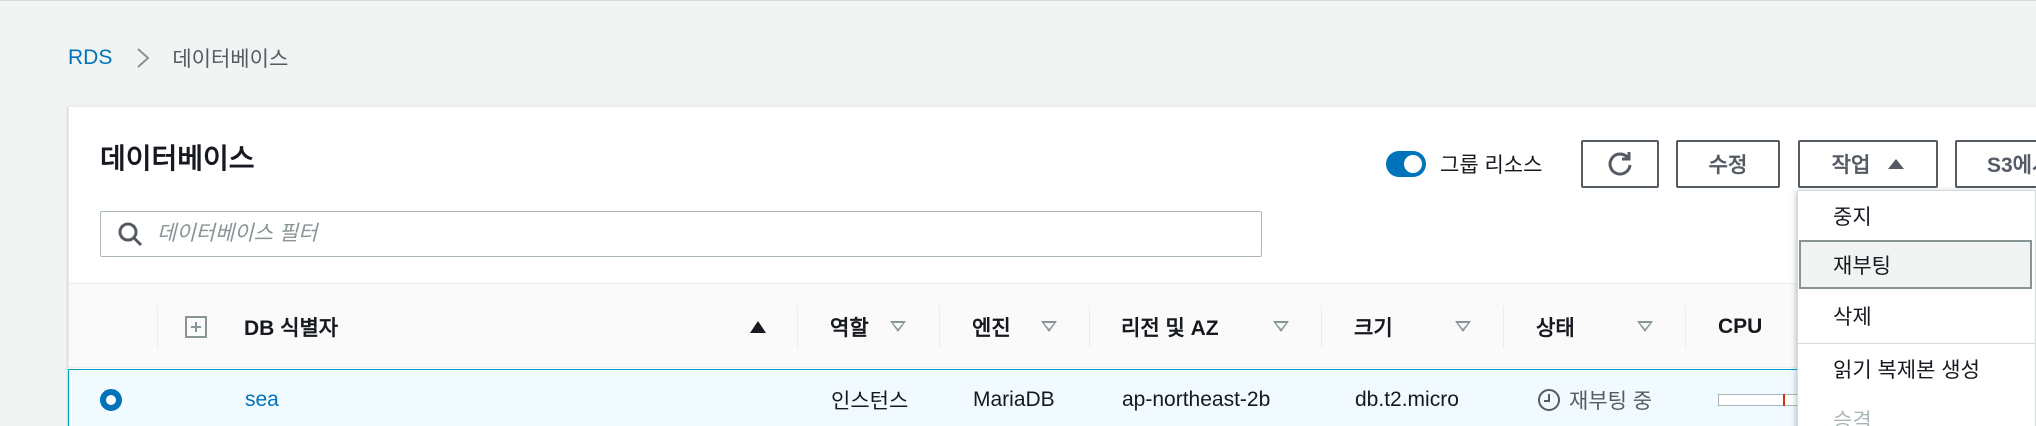  I want to click on cpu-bar, so click(1763, 400).